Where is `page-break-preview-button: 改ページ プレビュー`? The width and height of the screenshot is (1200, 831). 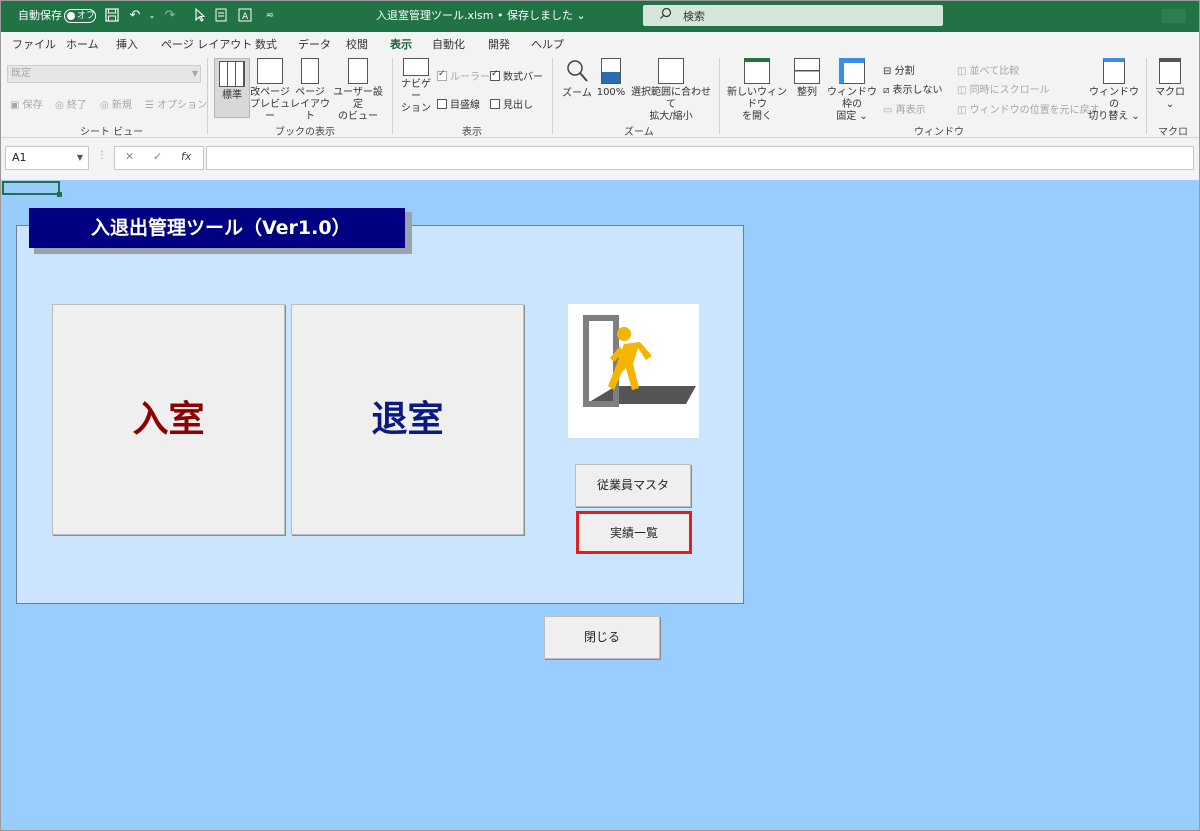 page-break-preview-button: 改ページ プレビュー is located at coordinates (270, 90).